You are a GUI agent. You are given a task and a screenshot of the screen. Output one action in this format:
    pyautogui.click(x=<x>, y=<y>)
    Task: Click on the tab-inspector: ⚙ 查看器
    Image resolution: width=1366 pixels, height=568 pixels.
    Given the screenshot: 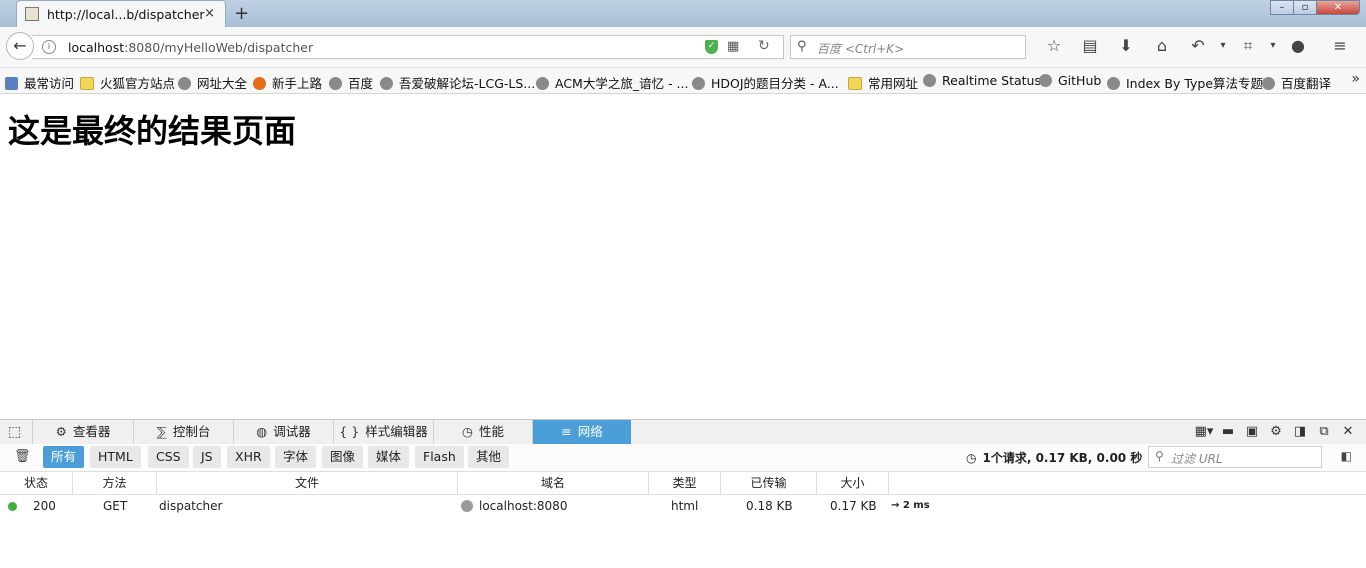 What is the action you would take?
    pyautogui.click(x=82, y=432)
    